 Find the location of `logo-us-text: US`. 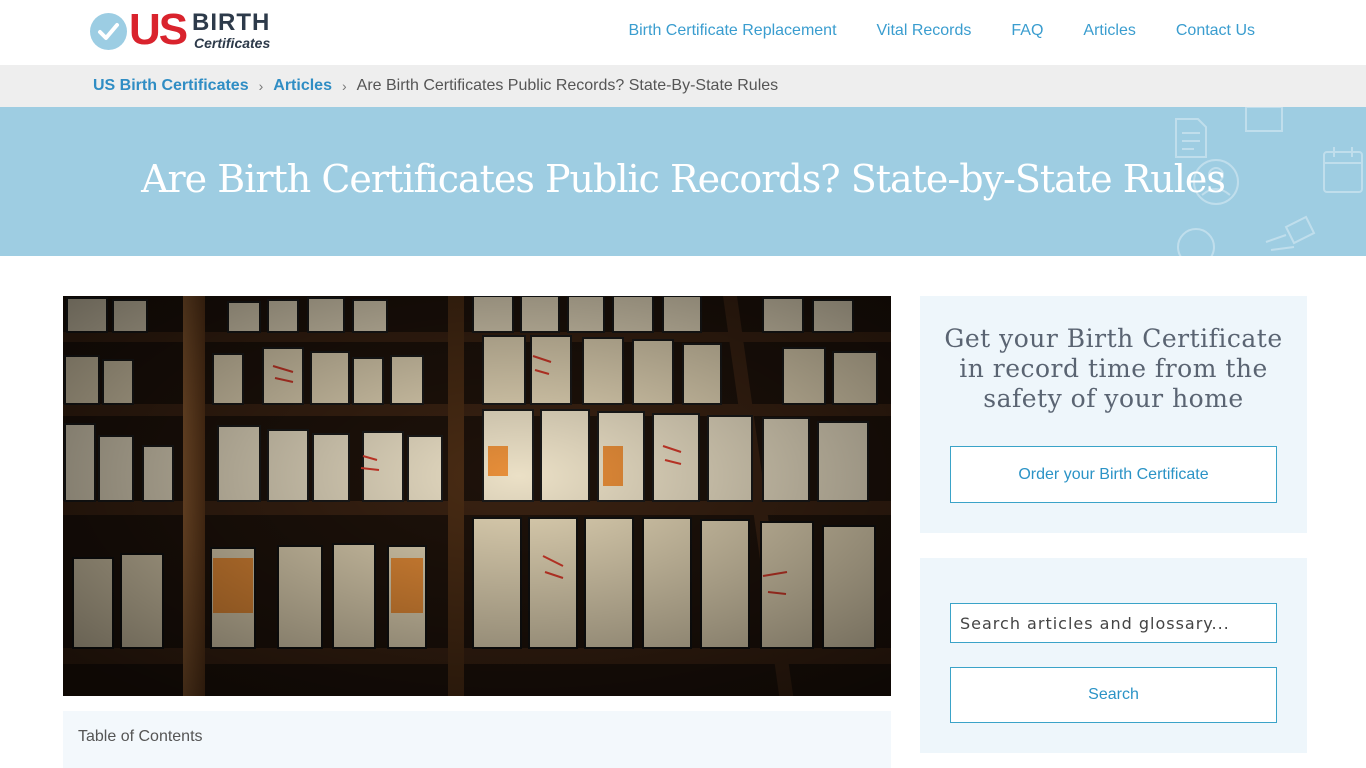

logo-us-text: US is located at coordinates (158, 29).